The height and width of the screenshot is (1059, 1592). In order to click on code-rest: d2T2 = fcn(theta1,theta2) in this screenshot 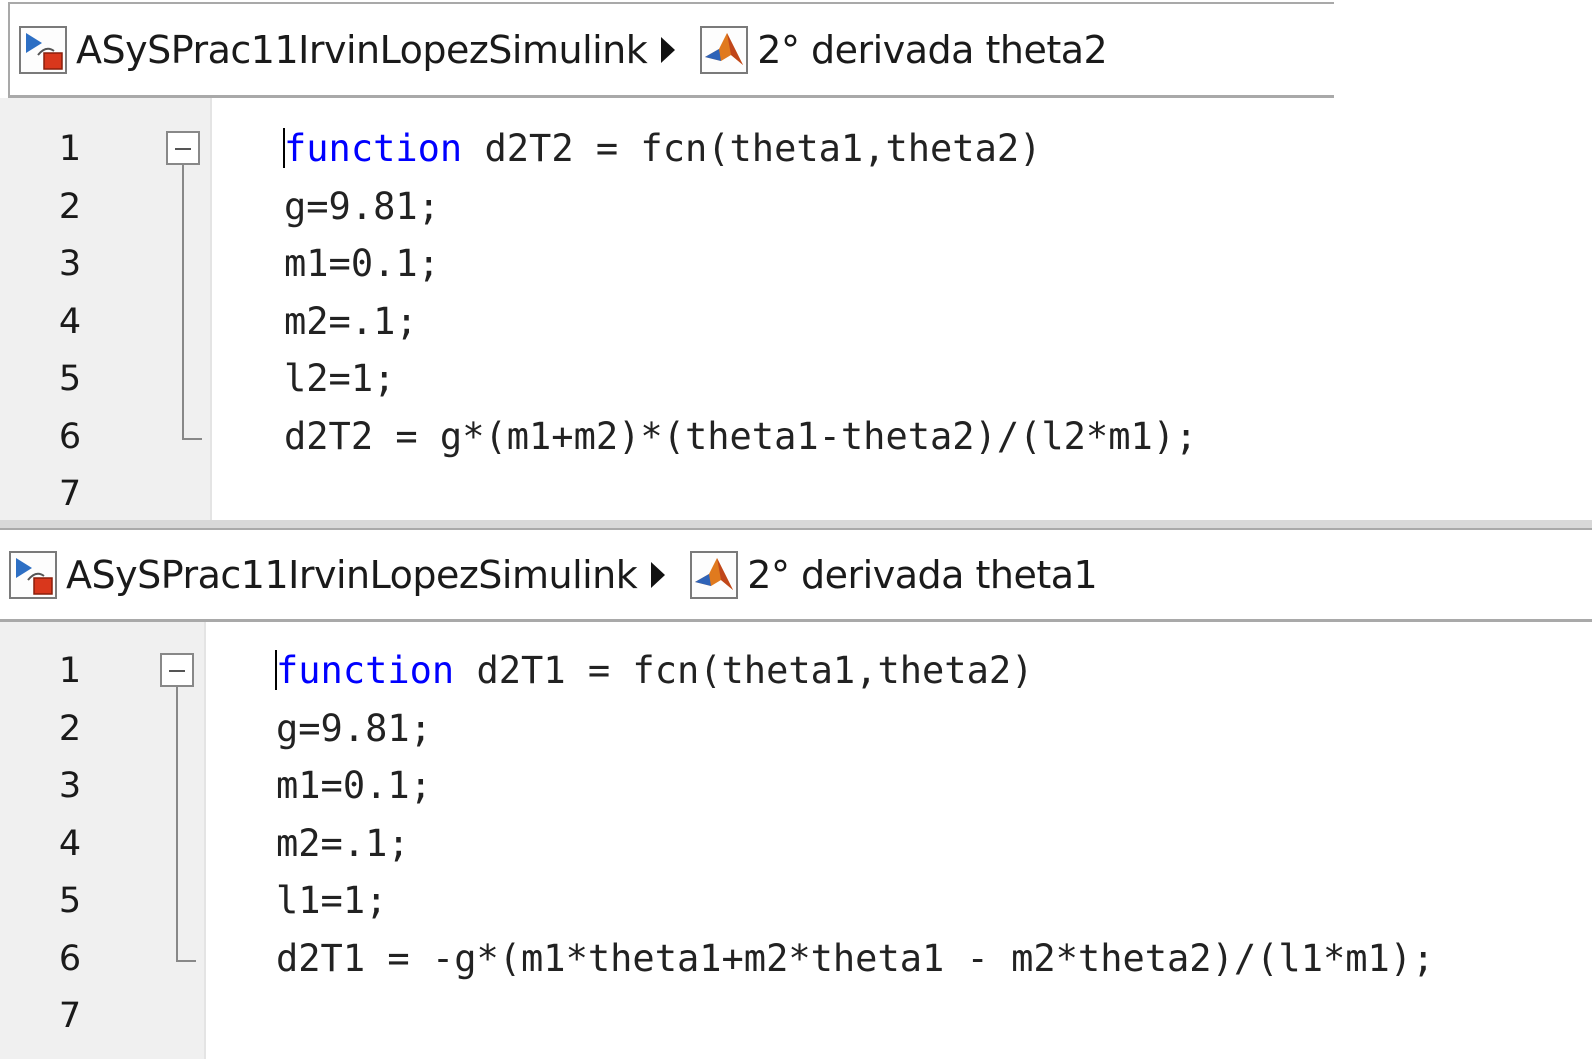, I will do `click(752, 148)`.